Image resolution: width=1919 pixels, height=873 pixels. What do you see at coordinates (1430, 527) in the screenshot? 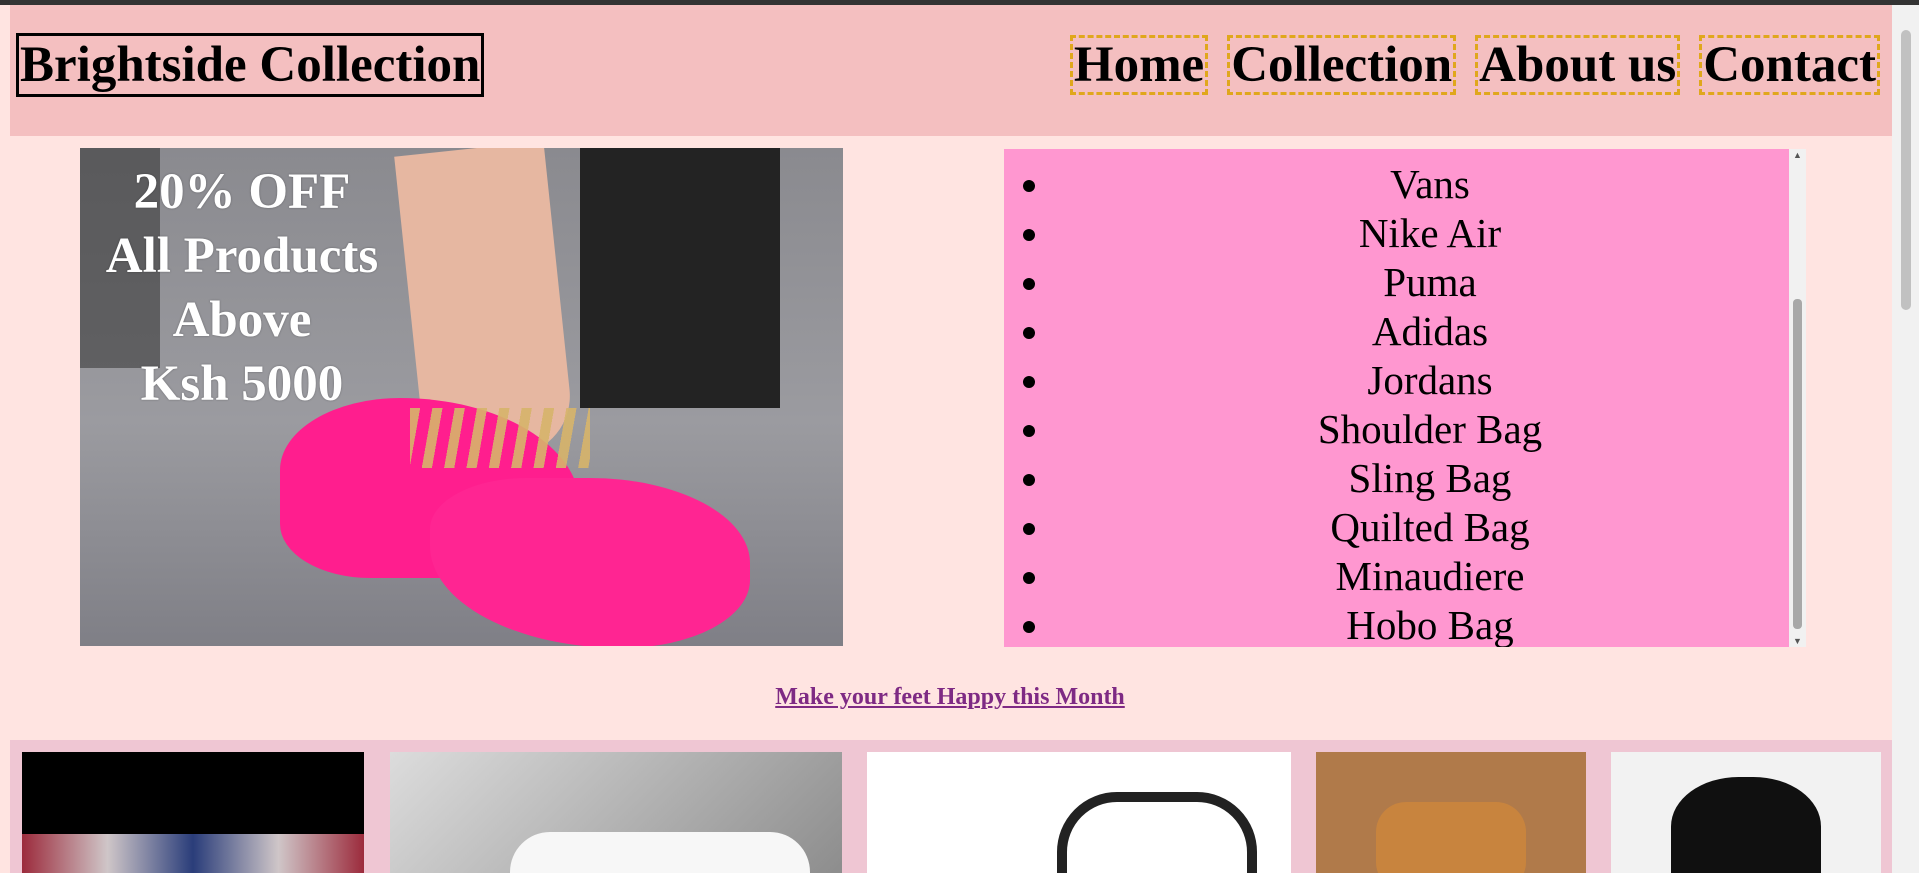
I see `list-item: Quilted Bag` at bounding box center [1430, 527].